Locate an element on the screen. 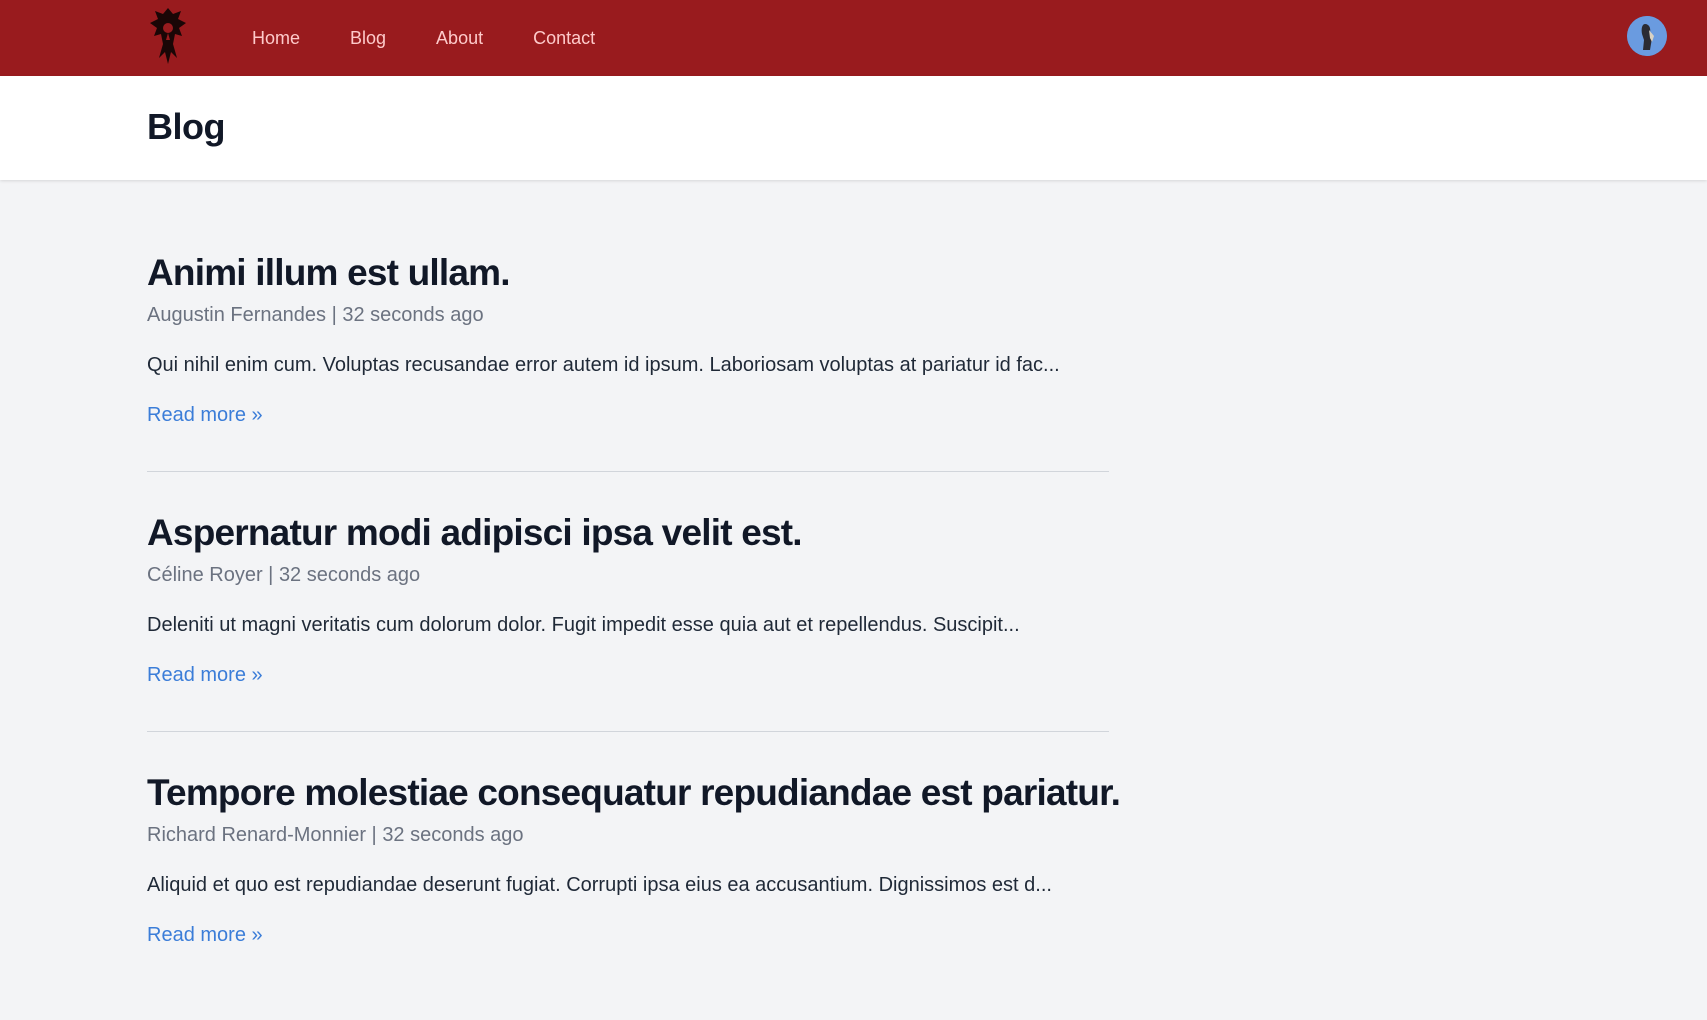  horde-emblem-icon is located at coordinates (168, 36).